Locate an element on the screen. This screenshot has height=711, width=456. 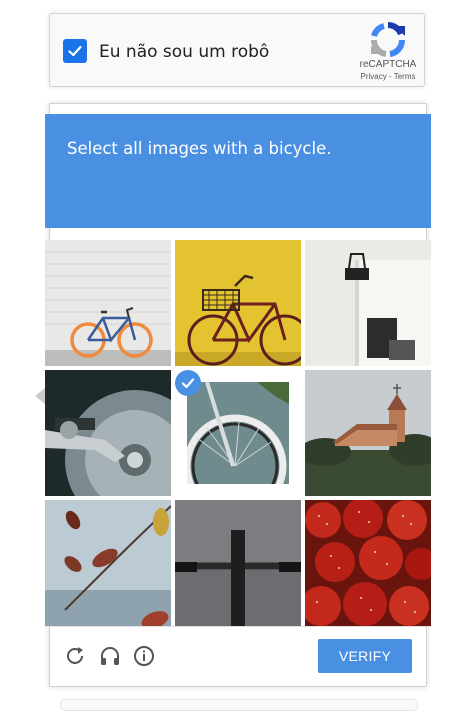
not-robot-checkbox is located at coordinates (75, 51).